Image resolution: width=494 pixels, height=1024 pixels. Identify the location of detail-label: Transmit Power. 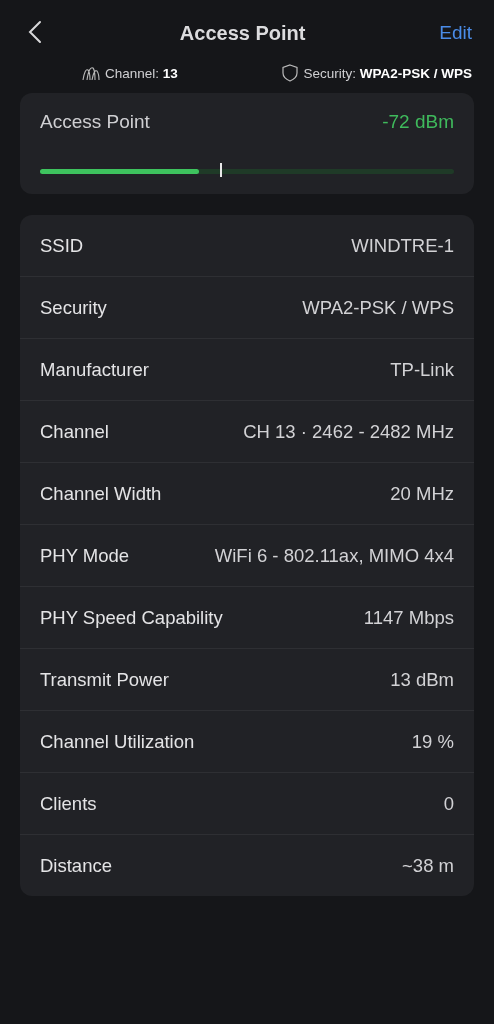
(104, 679).